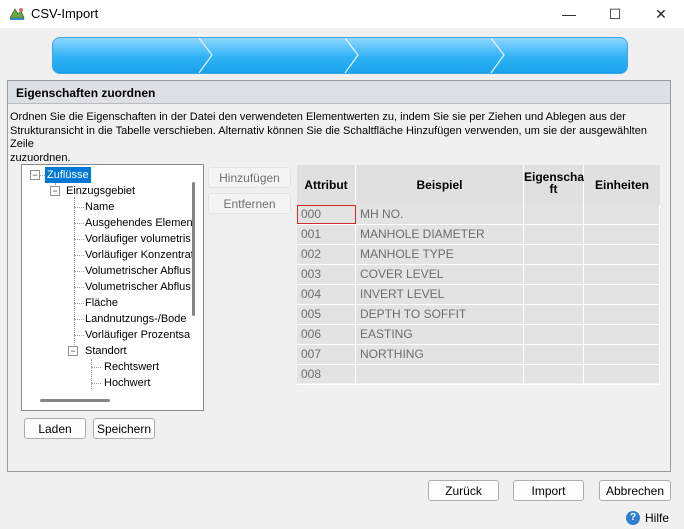  What do you see at coordinates (635, 490) in the screenshot?
I see `cancel-button: Abbrechen` at bounding box center [635, 490].